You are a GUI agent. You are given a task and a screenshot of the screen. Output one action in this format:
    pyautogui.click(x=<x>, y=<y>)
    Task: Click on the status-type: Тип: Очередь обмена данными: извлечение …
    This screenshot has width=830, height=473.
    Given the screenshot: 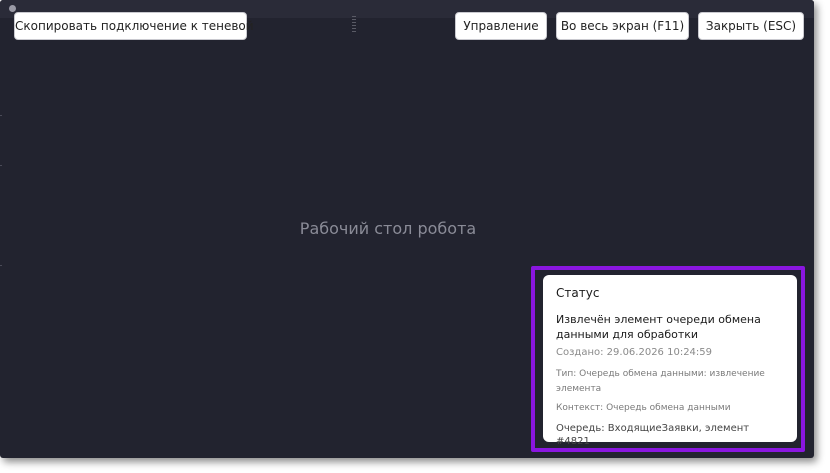 What is the action you would take?
    pyautogui.click(x=660, y=381)
    